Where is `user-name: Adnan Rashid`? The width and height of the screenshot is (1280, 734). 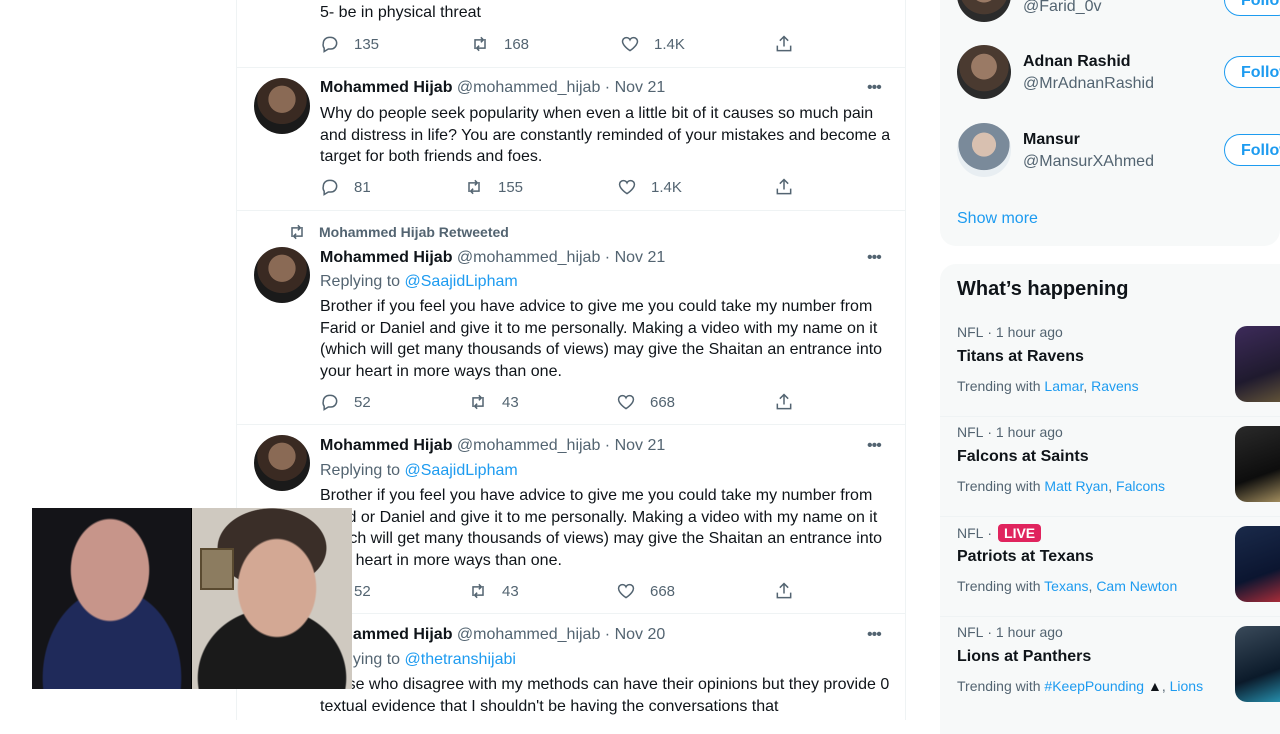 user-name: Adnan Rashid is located at coordinates (1077, 61).